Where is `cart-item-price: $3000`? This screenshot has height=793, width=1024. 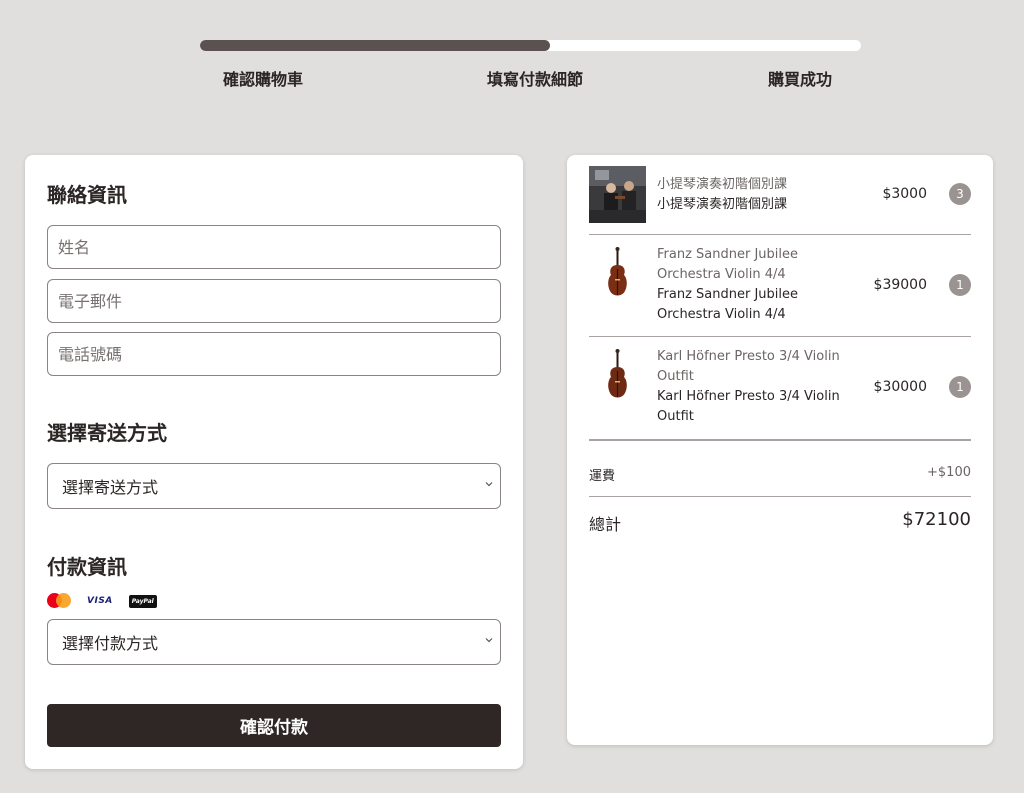 cart-item-price: $3000 is located at coordinates (904, 194).